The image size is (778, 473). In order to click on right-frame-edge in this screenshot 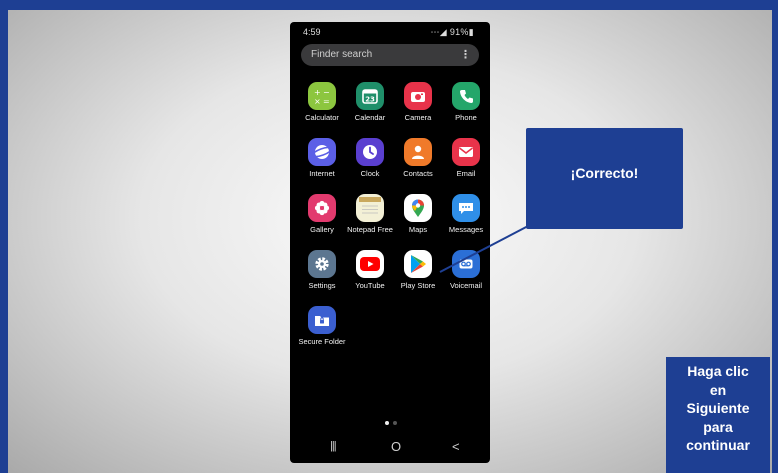, I will do `click(775, 241)`.